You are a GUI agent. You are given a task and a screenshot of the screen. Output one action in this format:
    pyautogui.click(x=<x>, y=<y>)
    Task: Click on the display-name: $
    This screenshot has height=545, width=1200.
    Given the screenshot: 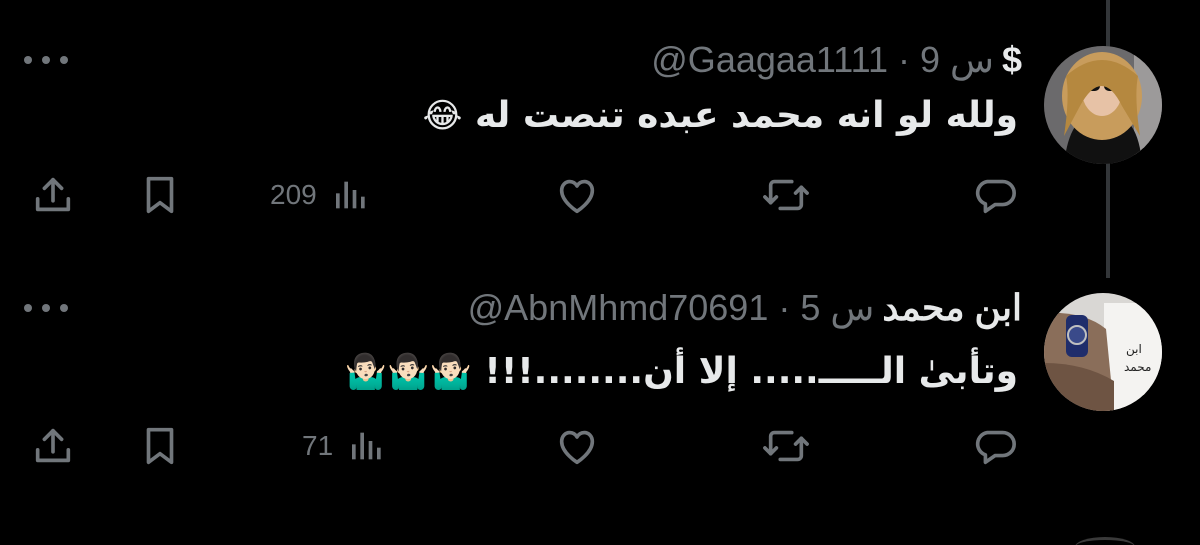 What is the action you would take?
    pyautogui.click(x=1012, y=60)
    